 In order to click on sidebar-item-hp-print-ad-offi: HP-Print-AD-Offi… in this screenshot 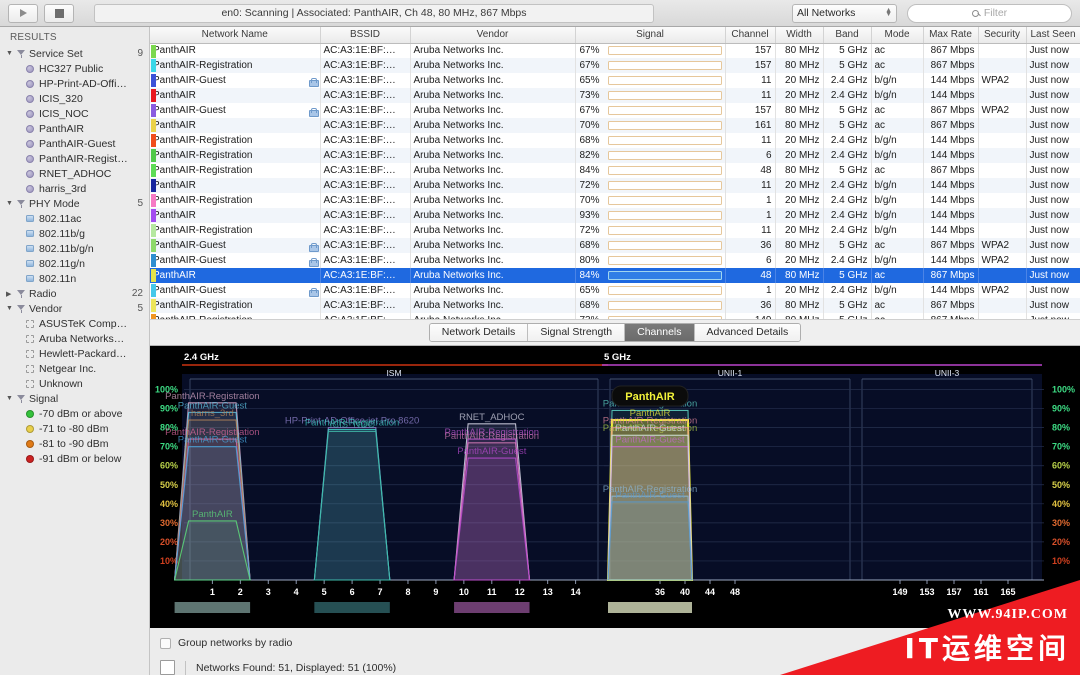, I will do `click(74, 83)`.